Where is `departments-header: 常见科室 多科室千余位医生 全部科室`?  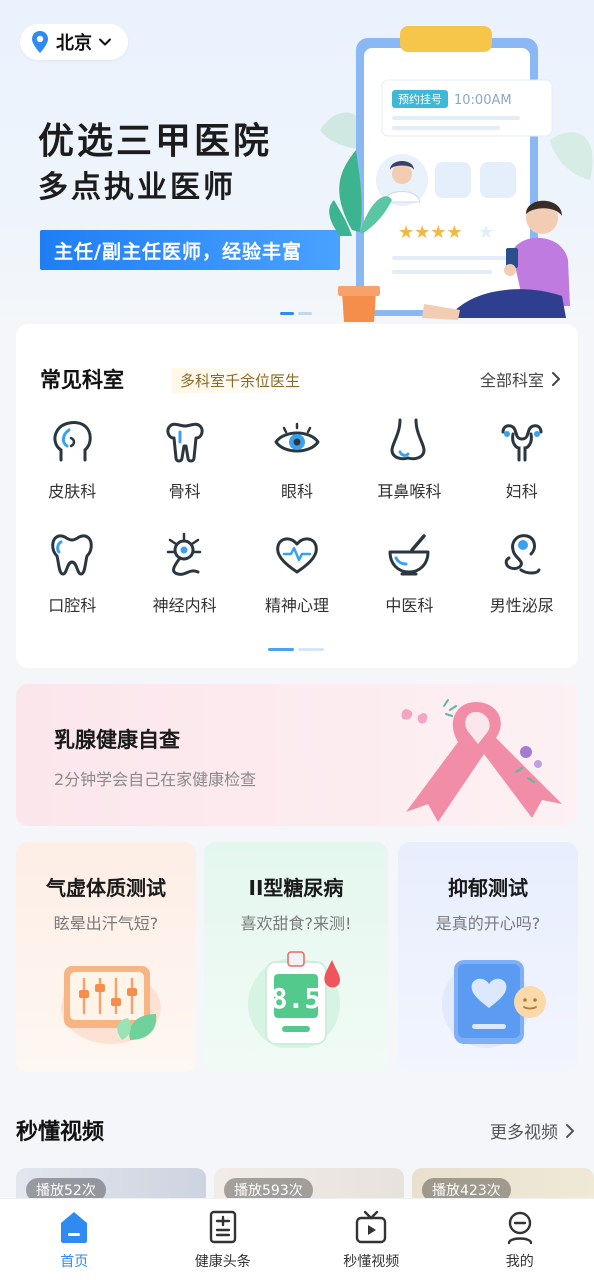 departments-header: 常见科室 多科室千余位医生 全部科室 is located at coordinates (297, 379).